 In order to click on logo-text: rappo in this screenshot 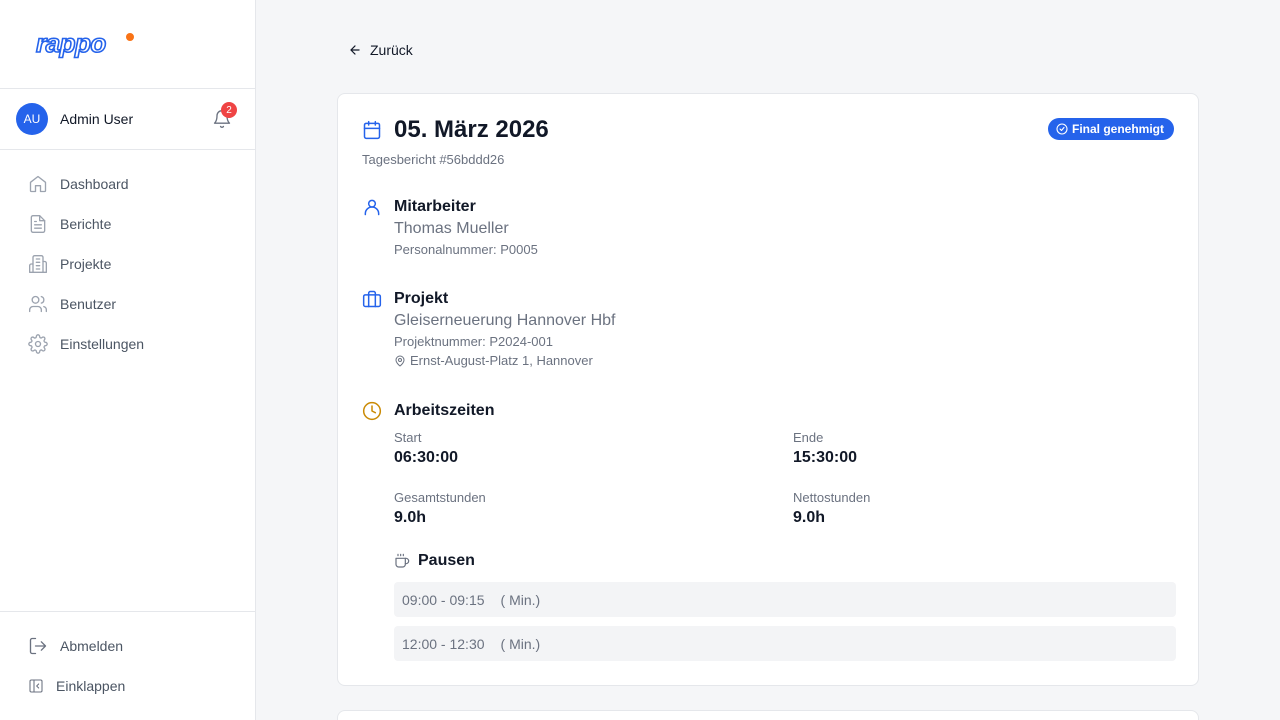, I will do `click(71, 43)`.